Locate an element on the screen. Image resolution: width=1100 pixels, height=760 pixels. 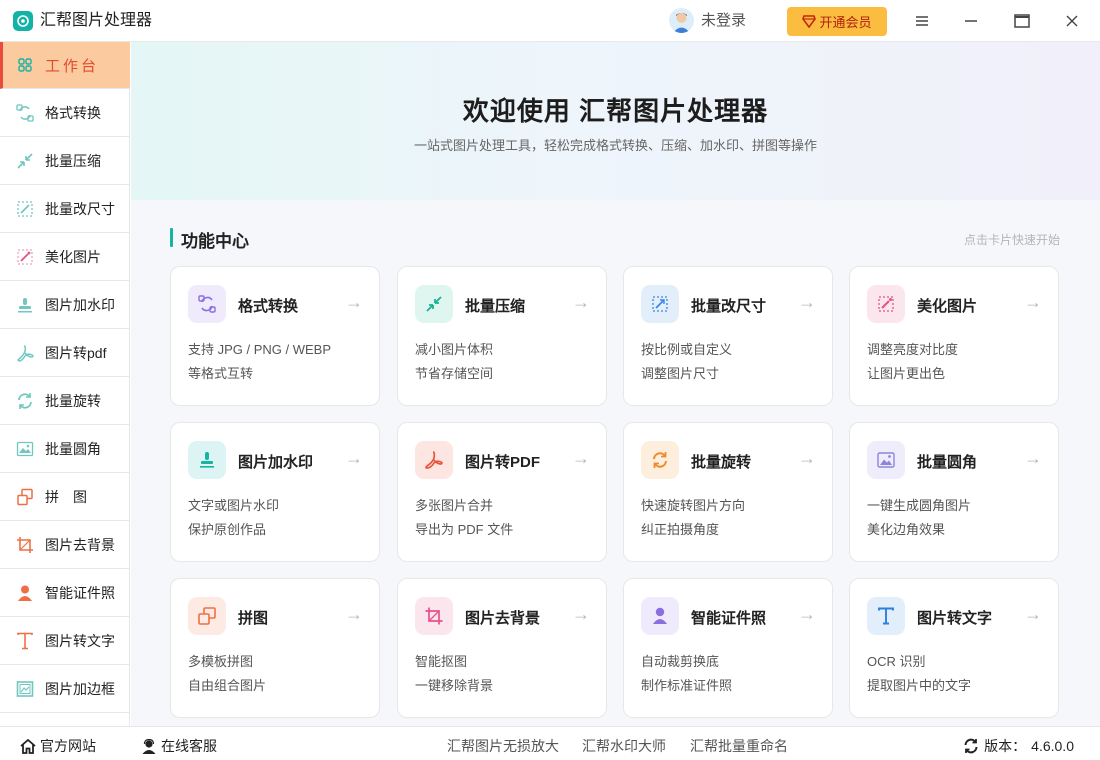
card-description: 让图片更出色 is located at coordinates (906, 373).